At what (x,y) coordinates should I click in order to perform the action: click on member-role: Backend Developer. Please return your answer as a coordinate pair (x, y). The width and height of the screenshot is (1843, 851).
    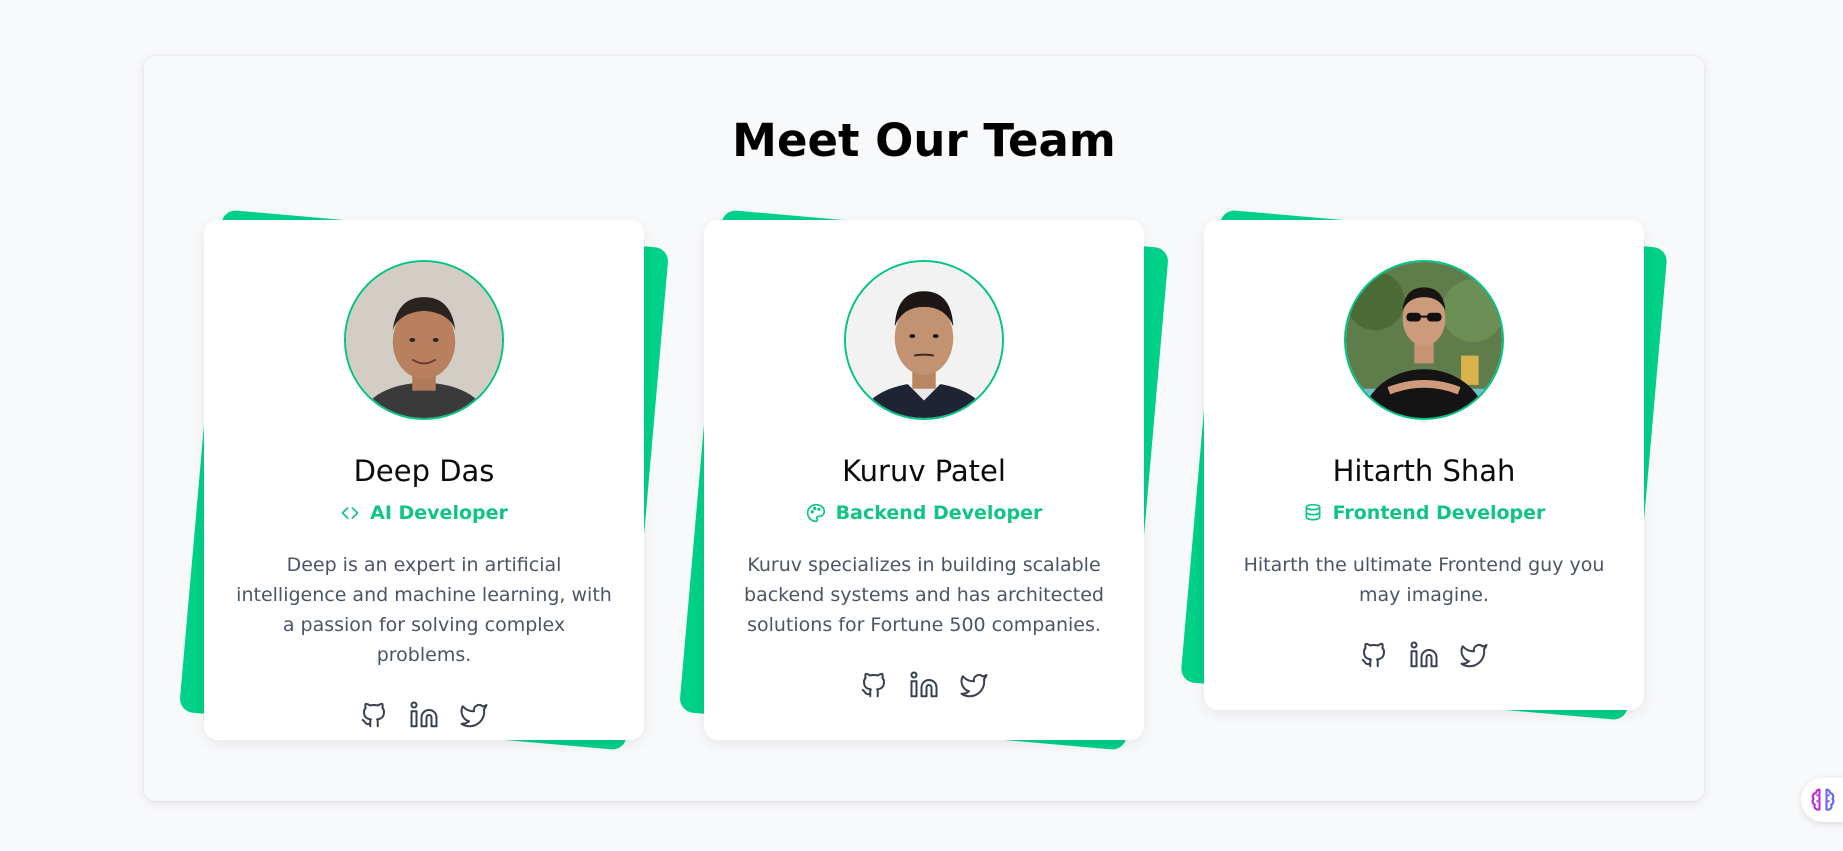
    Looking at the image, I should click on (924, 513).